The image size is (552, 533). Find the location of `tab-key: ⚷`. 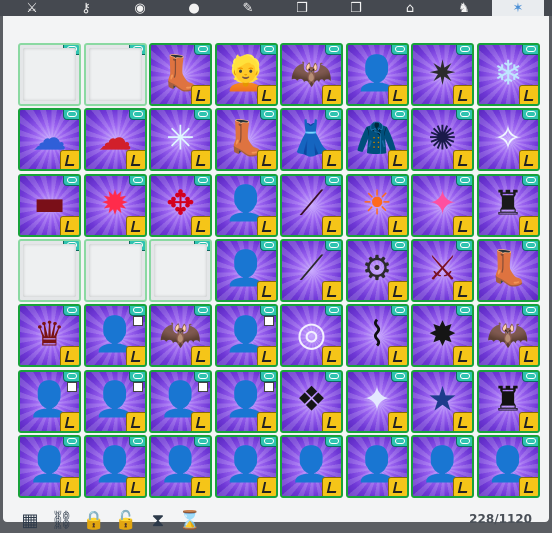

tab-key: ⚷ is located at coordinates (86, 8).